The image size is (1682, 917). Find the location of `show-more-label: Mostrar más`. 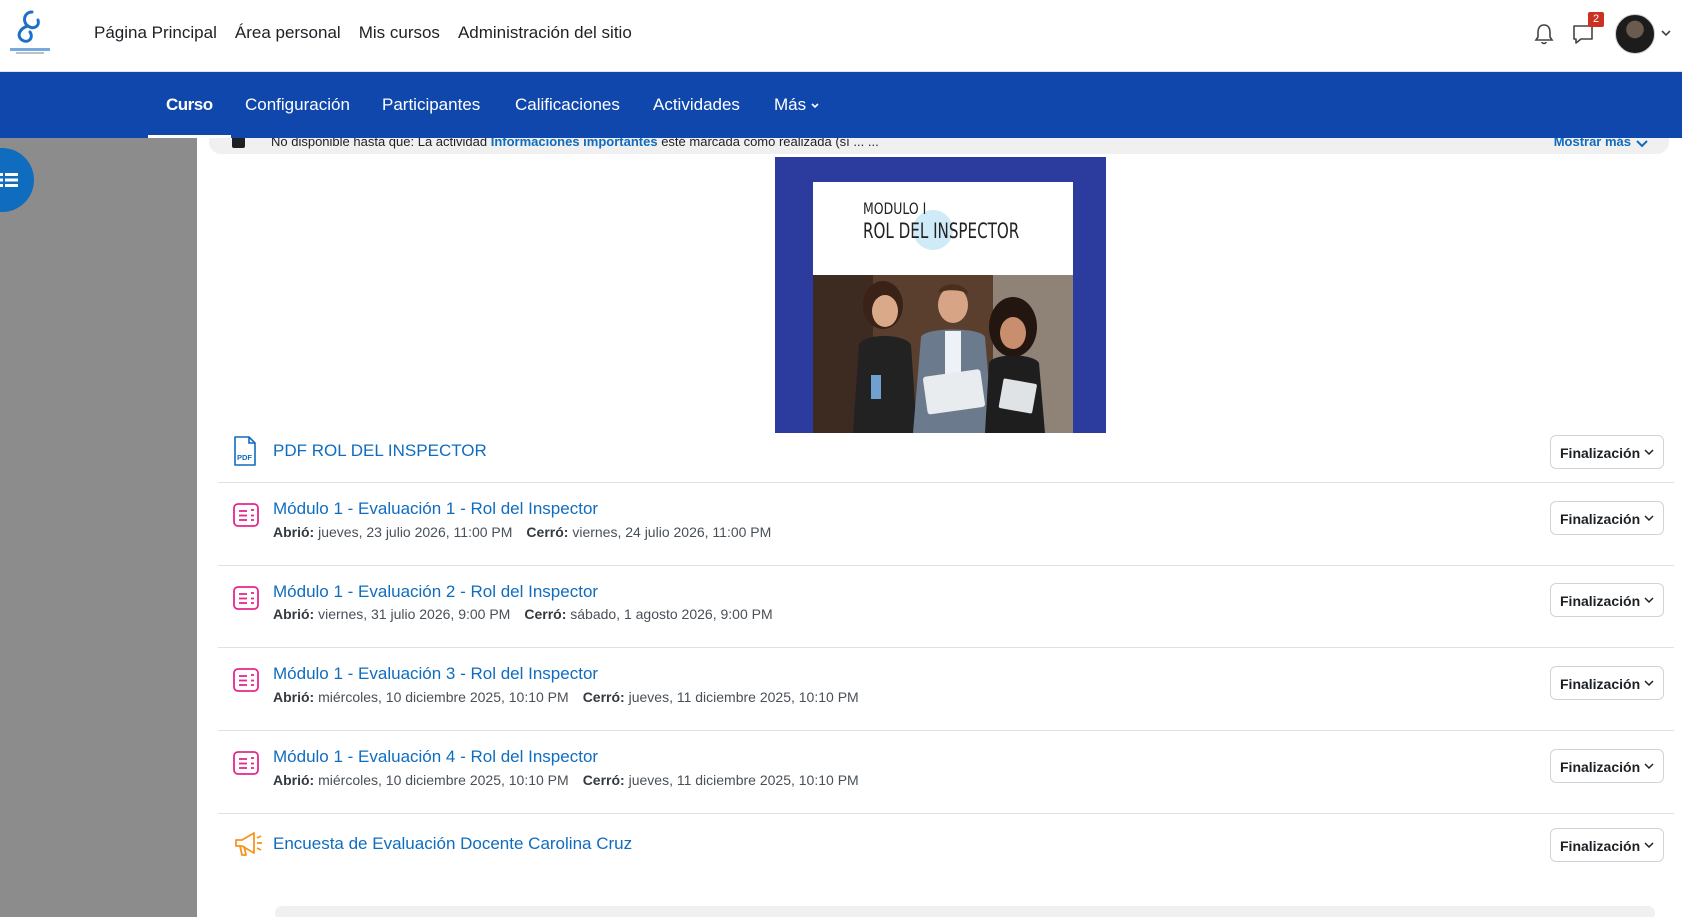

show-more-label: Mostrar más is located at coordinates (1592, 143).